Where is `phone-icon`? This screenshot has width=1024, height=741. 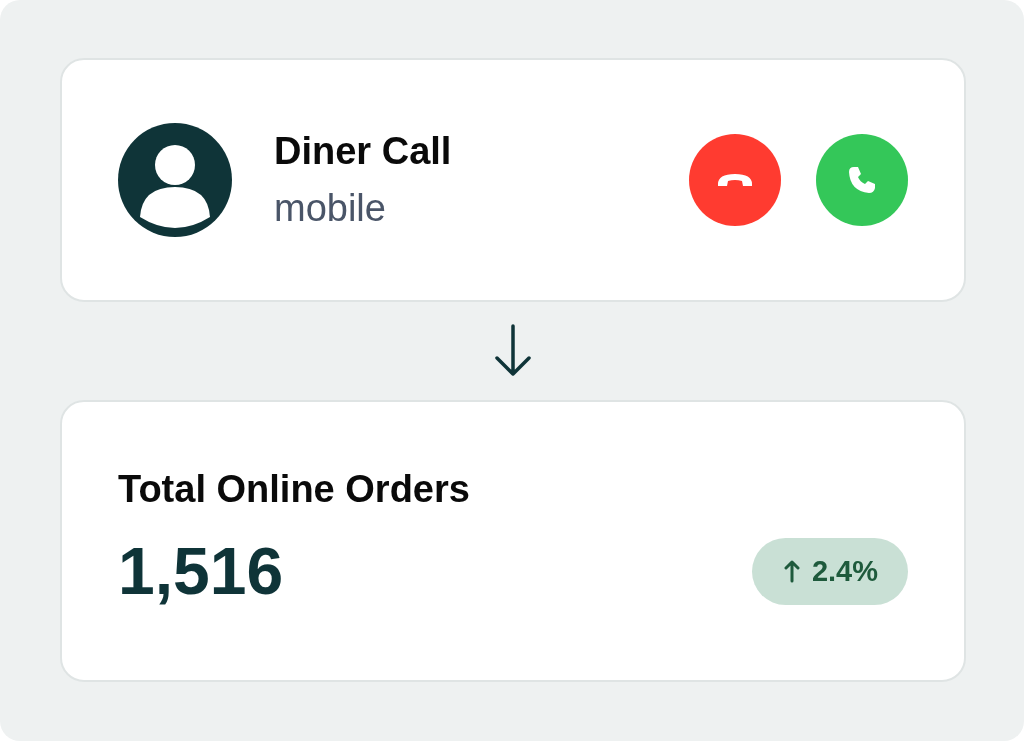 phone-icon is located at coordinates (862, 180).